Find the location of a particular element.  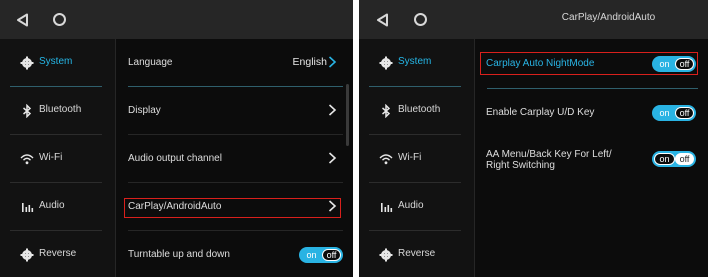

scrollbar is located at coordinates (347, 115).